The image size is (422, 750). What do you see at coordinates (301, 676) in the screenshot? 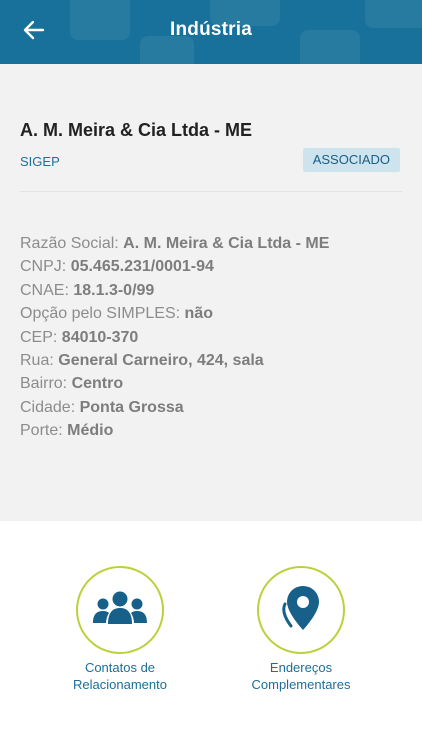
I see `addresses-label: Endereços Complementares` at bounding box center [301, 676].